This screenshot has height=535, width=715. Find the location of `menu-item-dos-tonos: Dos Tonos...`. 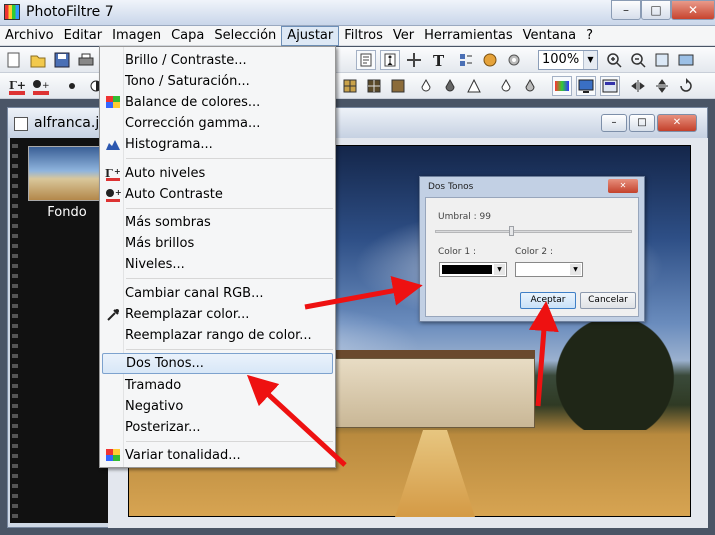

menu-item-dos-tonos: Dos Tonos... is located at coordinates (217, 363).